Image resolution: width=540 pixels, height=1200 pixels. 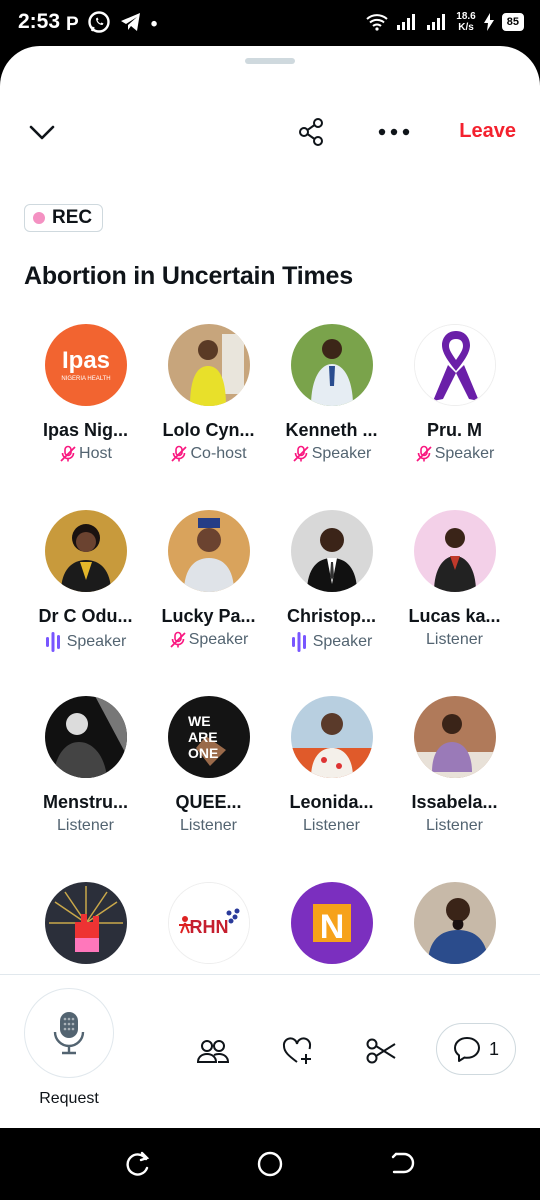 I want to click on participant-role: Host, so click(x=85, y=454).